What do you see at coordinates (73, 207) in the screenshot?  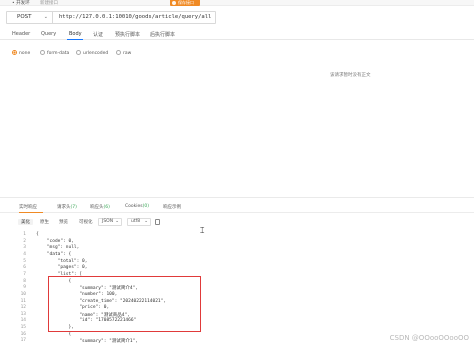 I see `tab-request-headers-count: (7)` at bounding box center [73, 207].